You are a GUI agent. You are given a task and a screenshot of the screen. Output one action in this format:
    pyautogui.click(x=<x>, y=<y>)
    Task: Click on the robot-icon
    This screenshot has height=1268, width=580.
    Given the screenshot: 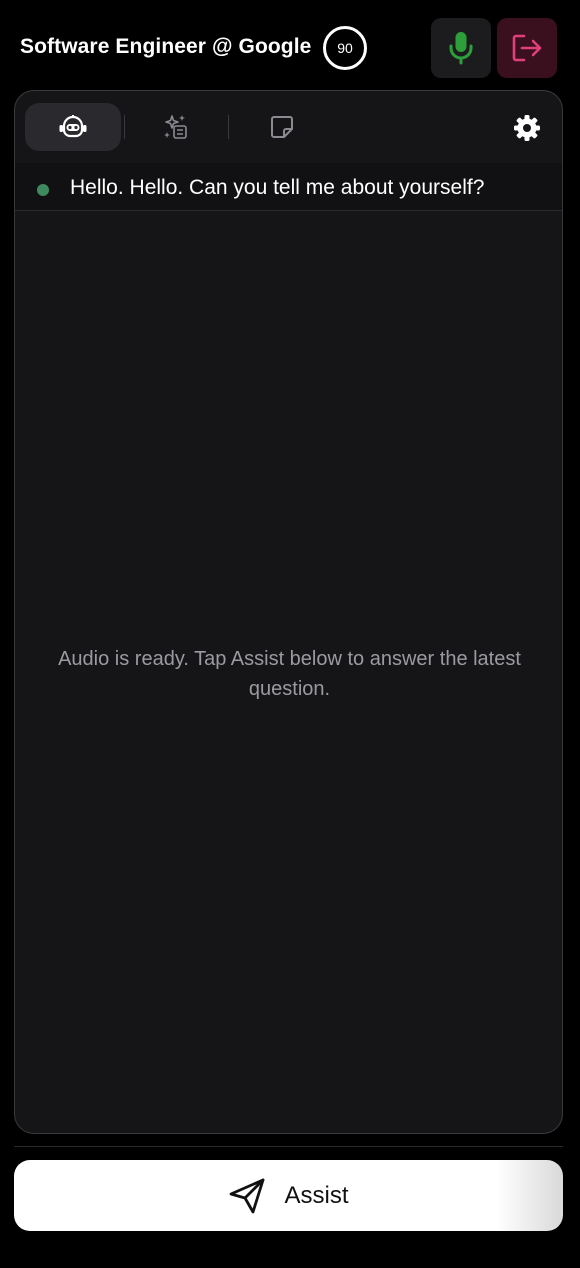 What is the action you would take?
    pyautogui.click(x=73, y=127)
    